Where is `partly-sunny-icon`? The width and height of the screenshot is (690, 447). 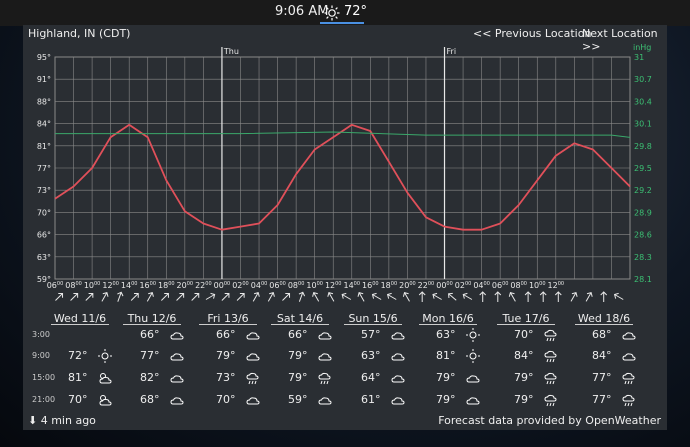 partly-sunny-icon is located at coordinates (105, 400).